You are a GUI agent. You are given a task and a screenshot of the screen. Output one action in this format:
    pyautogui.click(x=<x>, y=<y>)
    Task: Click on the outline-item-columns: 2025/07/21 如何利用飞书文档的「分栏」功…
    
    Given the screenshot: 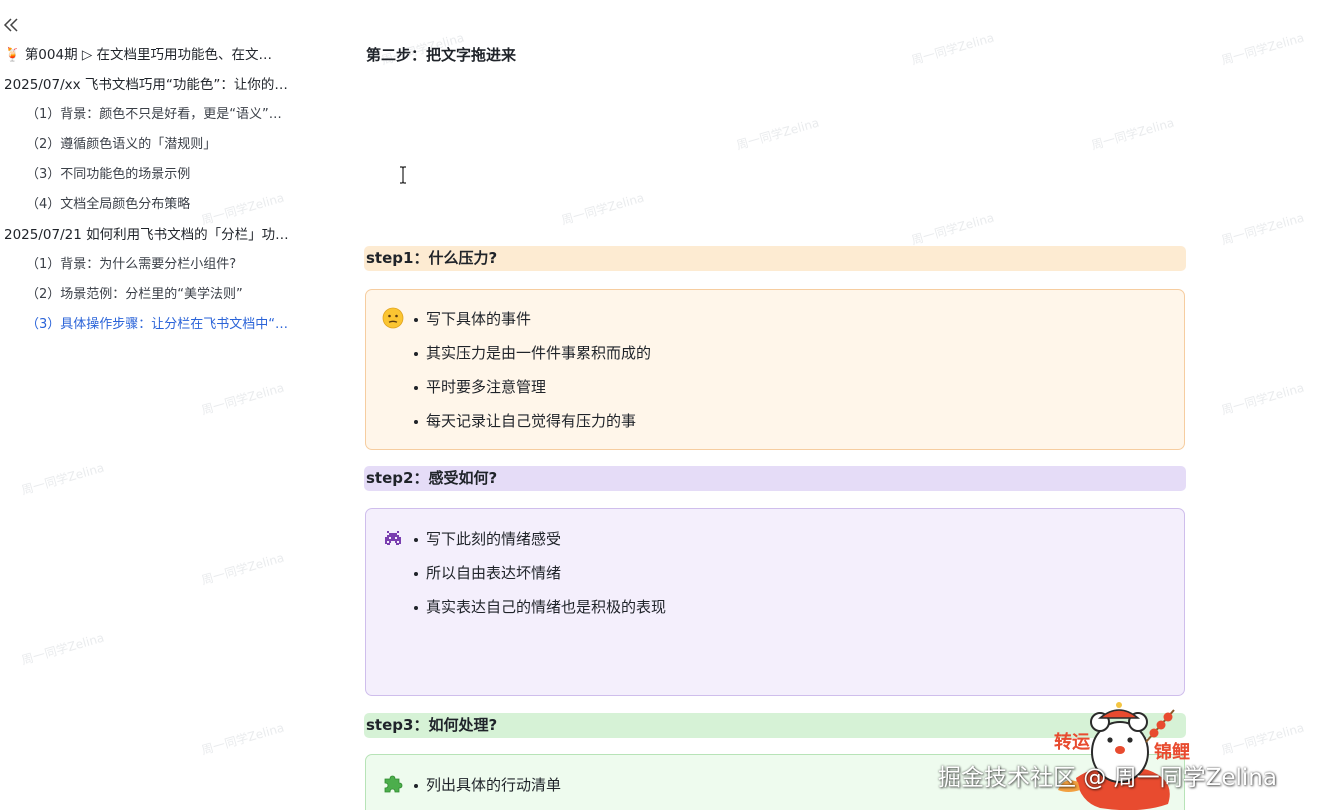 What is the action you would take?
    pyautogui.click(x=154, y=235)
    